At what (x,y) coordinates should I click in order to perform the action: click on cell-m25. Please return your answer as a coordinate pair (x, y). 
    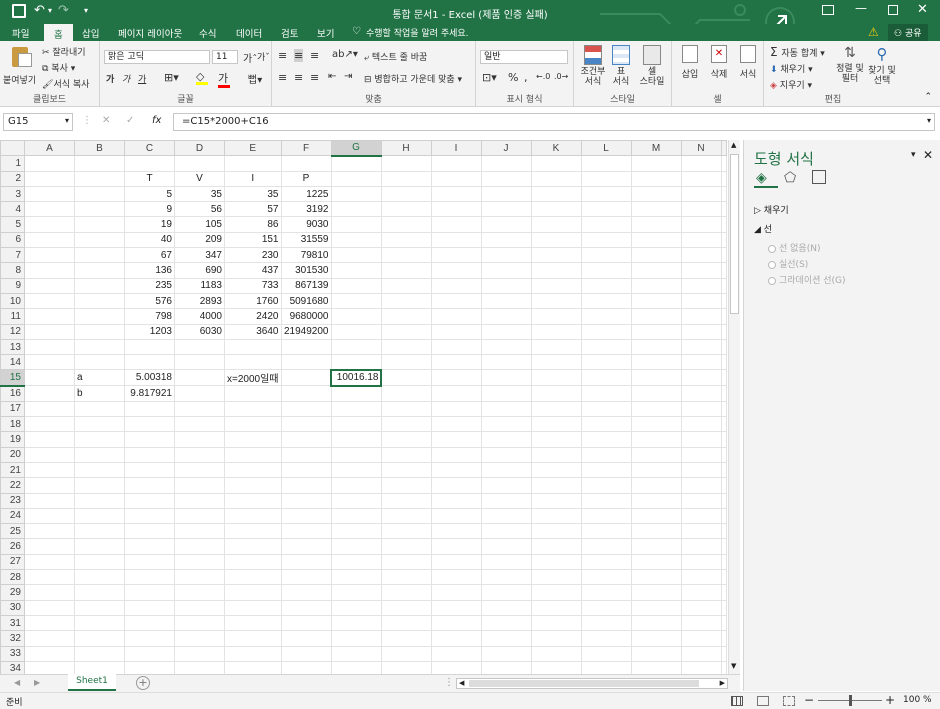
    Looking at the image, I should click on (656, 531).